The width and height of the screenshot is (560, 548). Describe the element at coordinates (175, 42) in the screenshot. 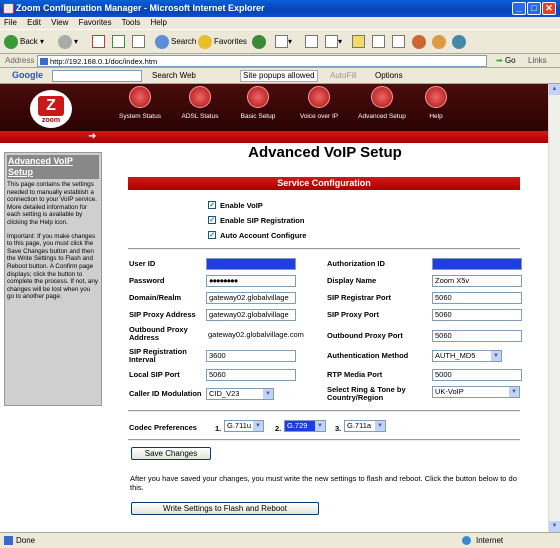

I see `search-button: Search` at that location.